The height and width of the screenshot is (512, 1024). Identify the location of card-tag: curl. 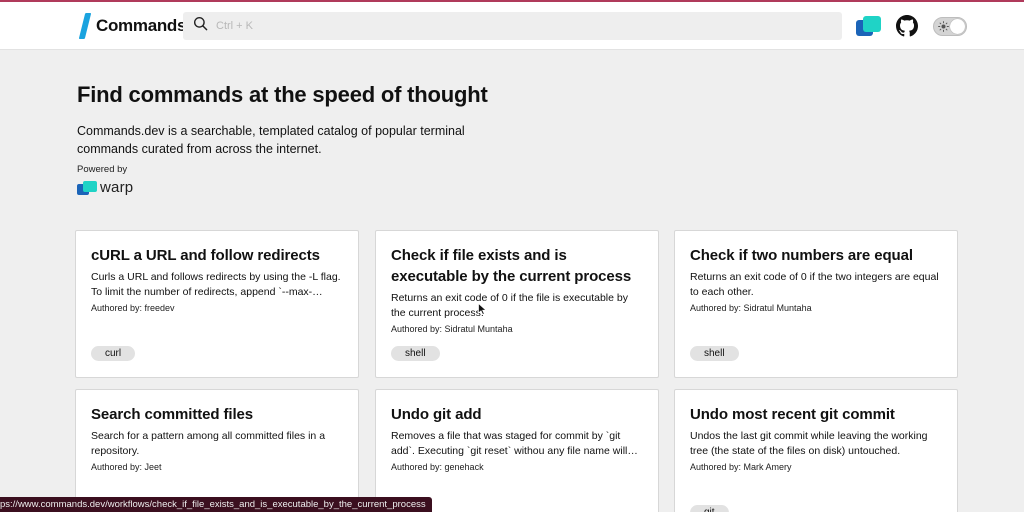
(113, 353).